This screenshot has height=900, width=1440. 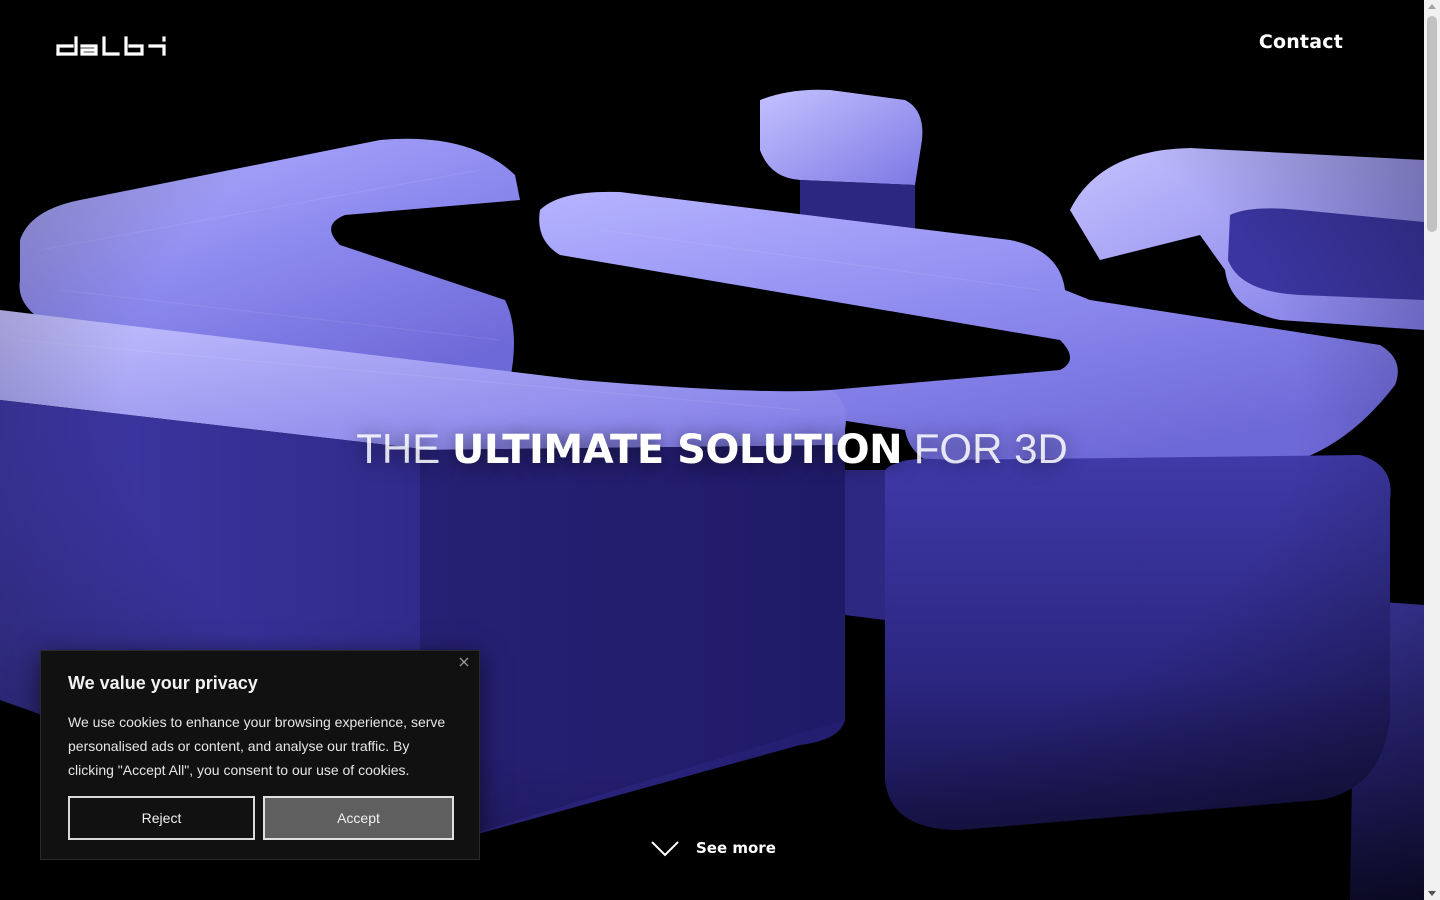 I want to click on contact-link: Contact, so click(x=1301, y=42).